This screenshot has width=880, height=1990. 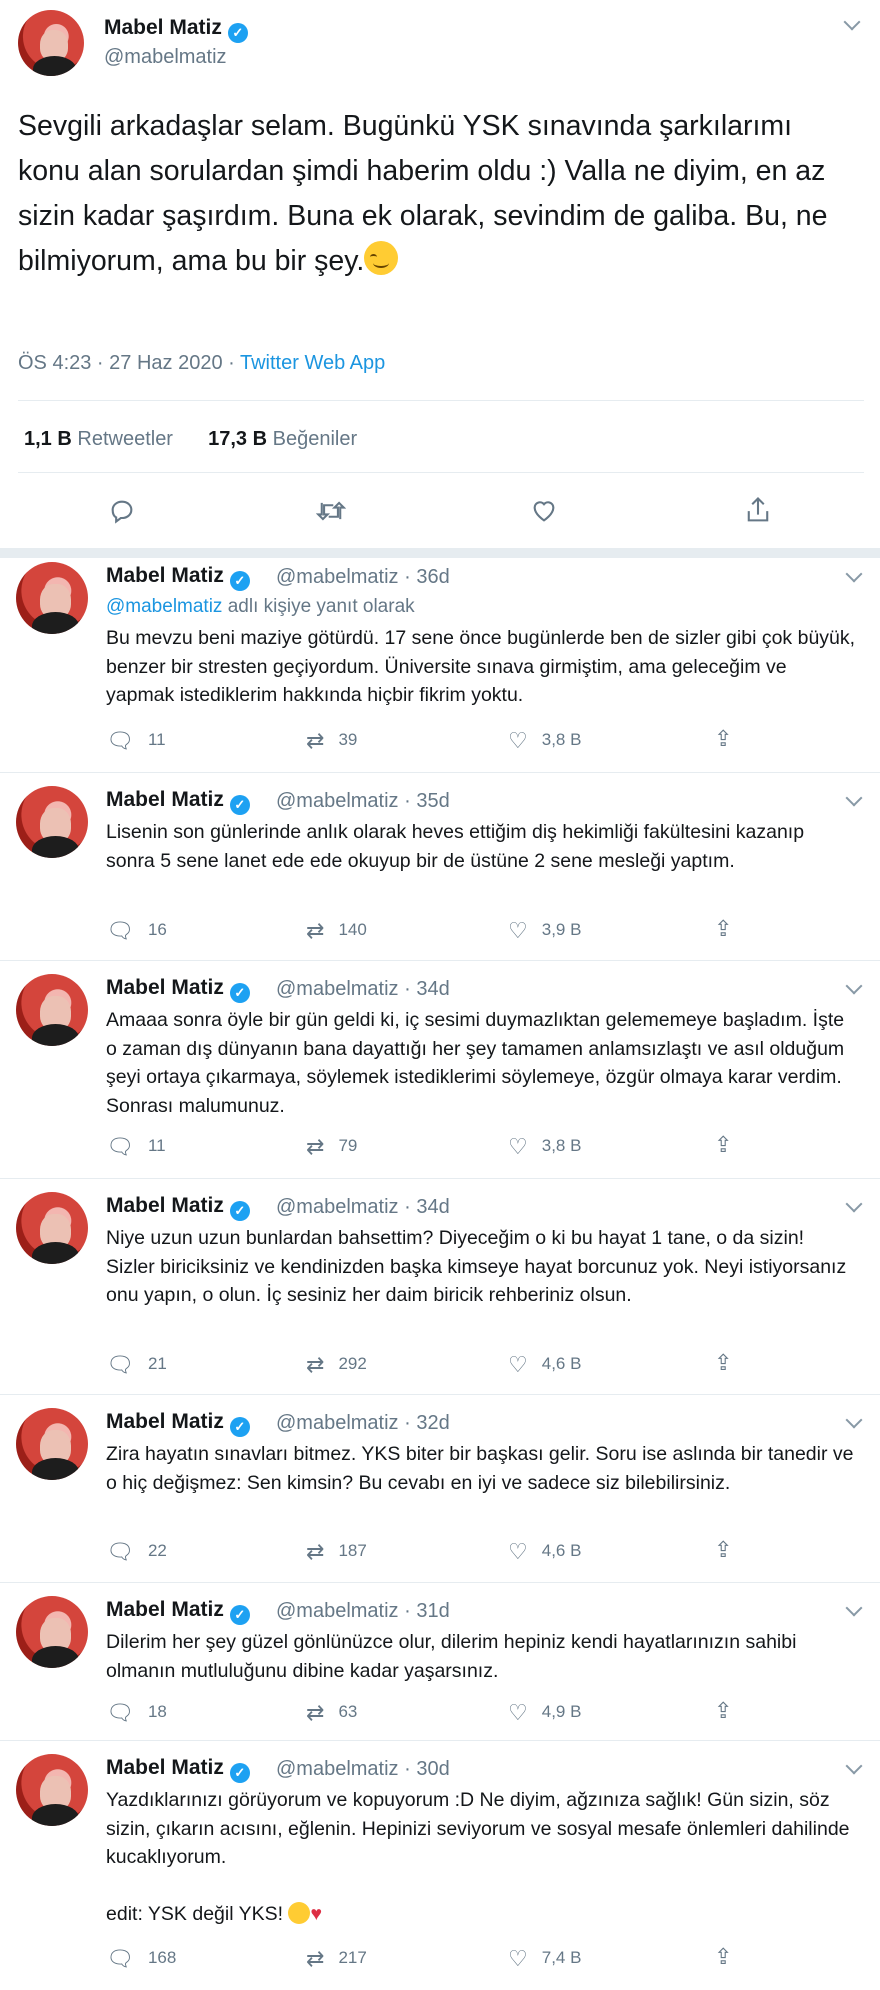 What do you see at coordinates (122, 513) in the screenshot?
I see `reply-icon` at bounding box center [122, 513].